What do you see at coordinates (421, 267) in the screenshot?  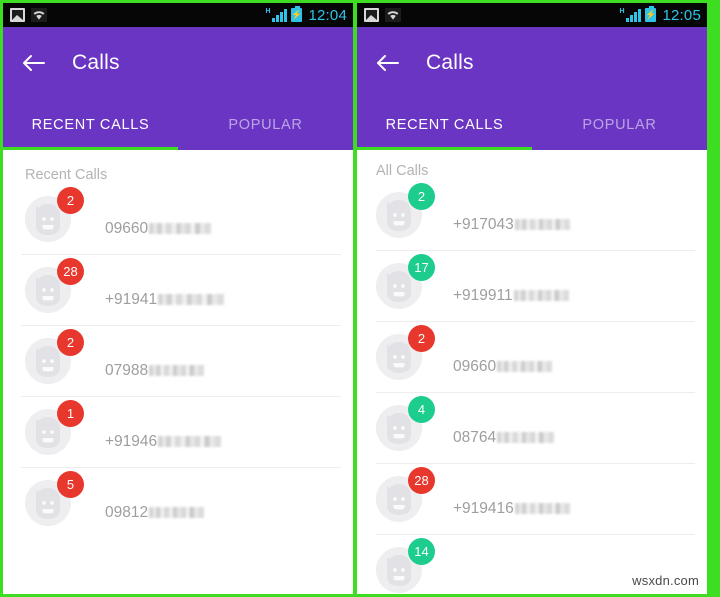 I see `call-count-badge: 17` at bounding box center [421, 267].